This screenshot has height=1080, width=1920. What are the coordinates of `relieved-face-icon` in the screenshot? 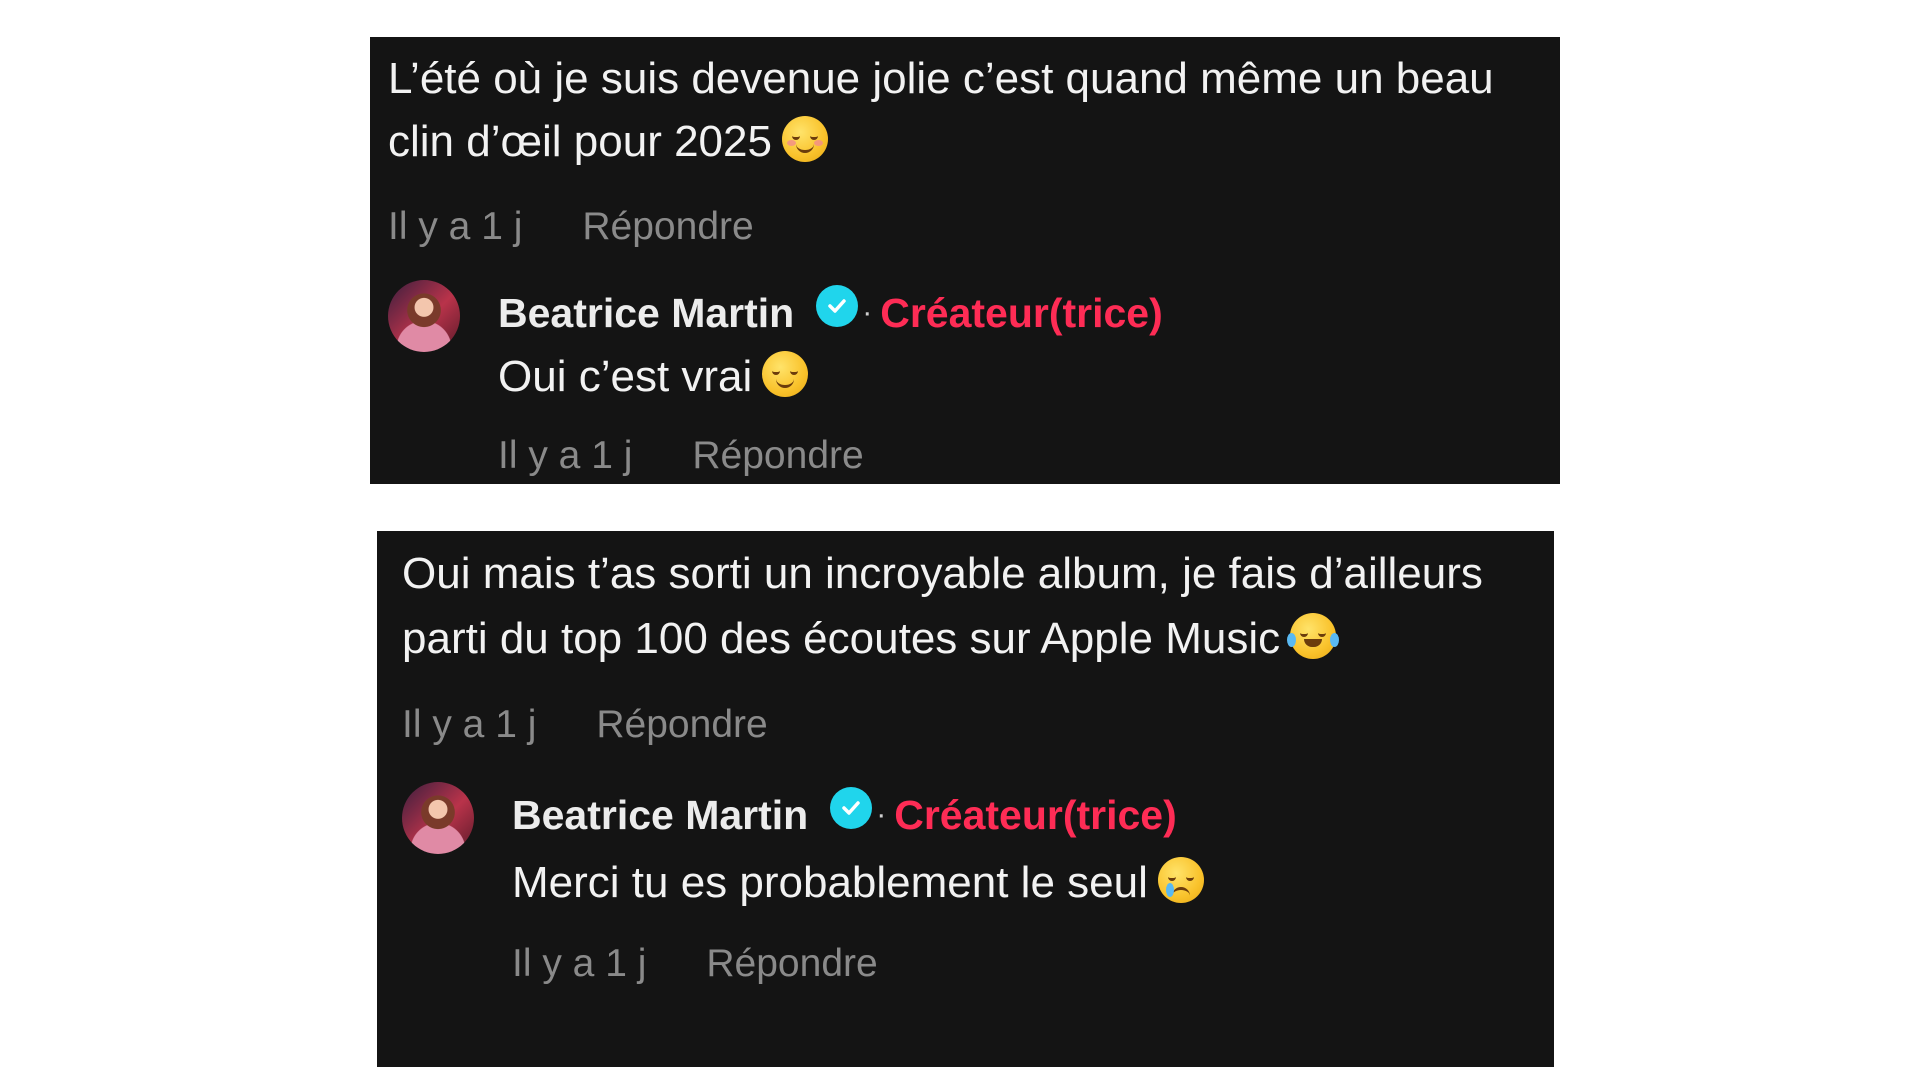 It's located at (785, 374).